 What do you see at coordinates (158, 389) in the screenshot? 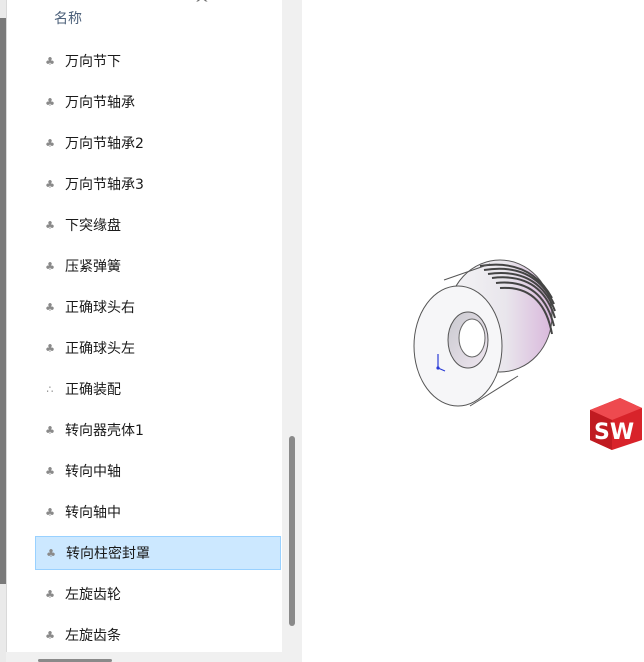
I see `file-item: ∴ 正确装配` at bounding box center [158, 389].